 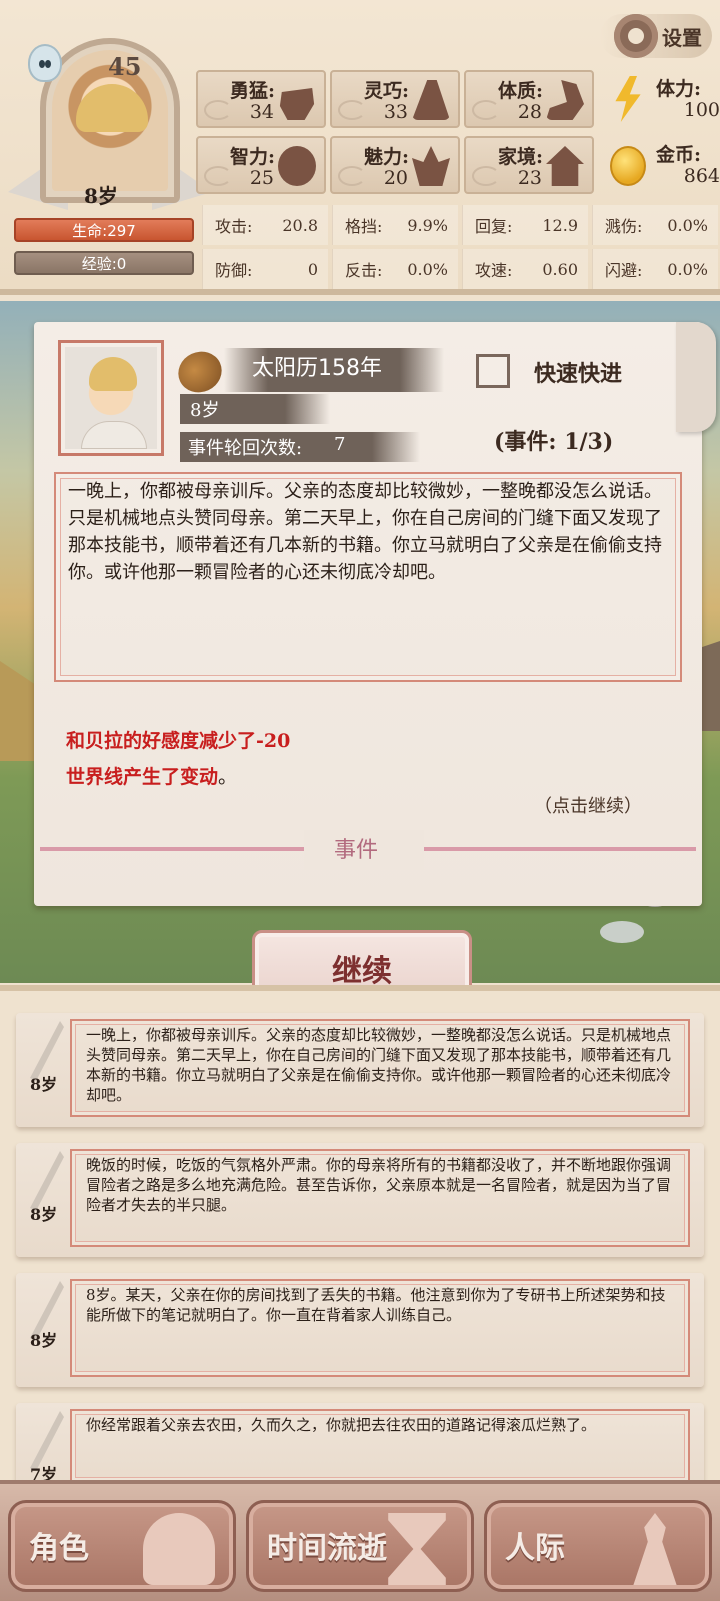 I want to click on nav-time-button: 时间流逝, so click(x=360, y=1546).